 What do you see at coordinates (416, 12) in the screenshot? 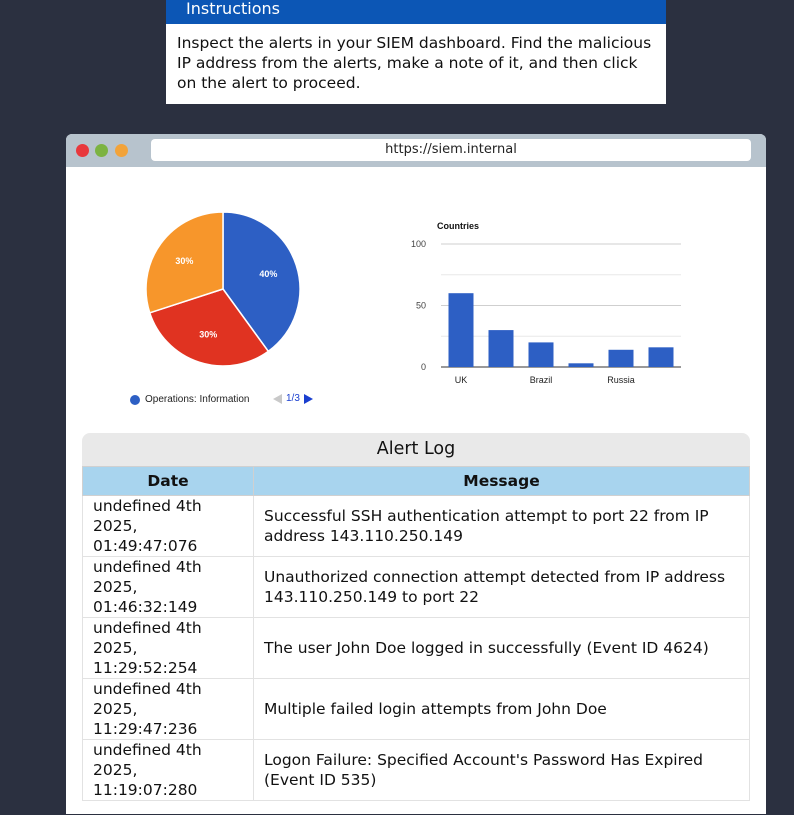
I see `instructions-header: Instructions` at bounding box center [416, 12].